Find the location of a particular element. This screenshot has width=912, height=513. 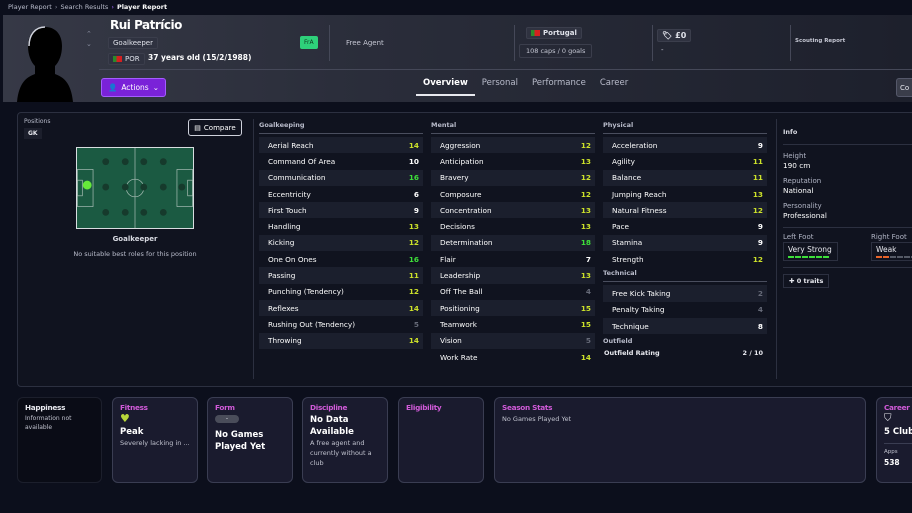

section-title: Outfield is located at coordinates (618, 341).